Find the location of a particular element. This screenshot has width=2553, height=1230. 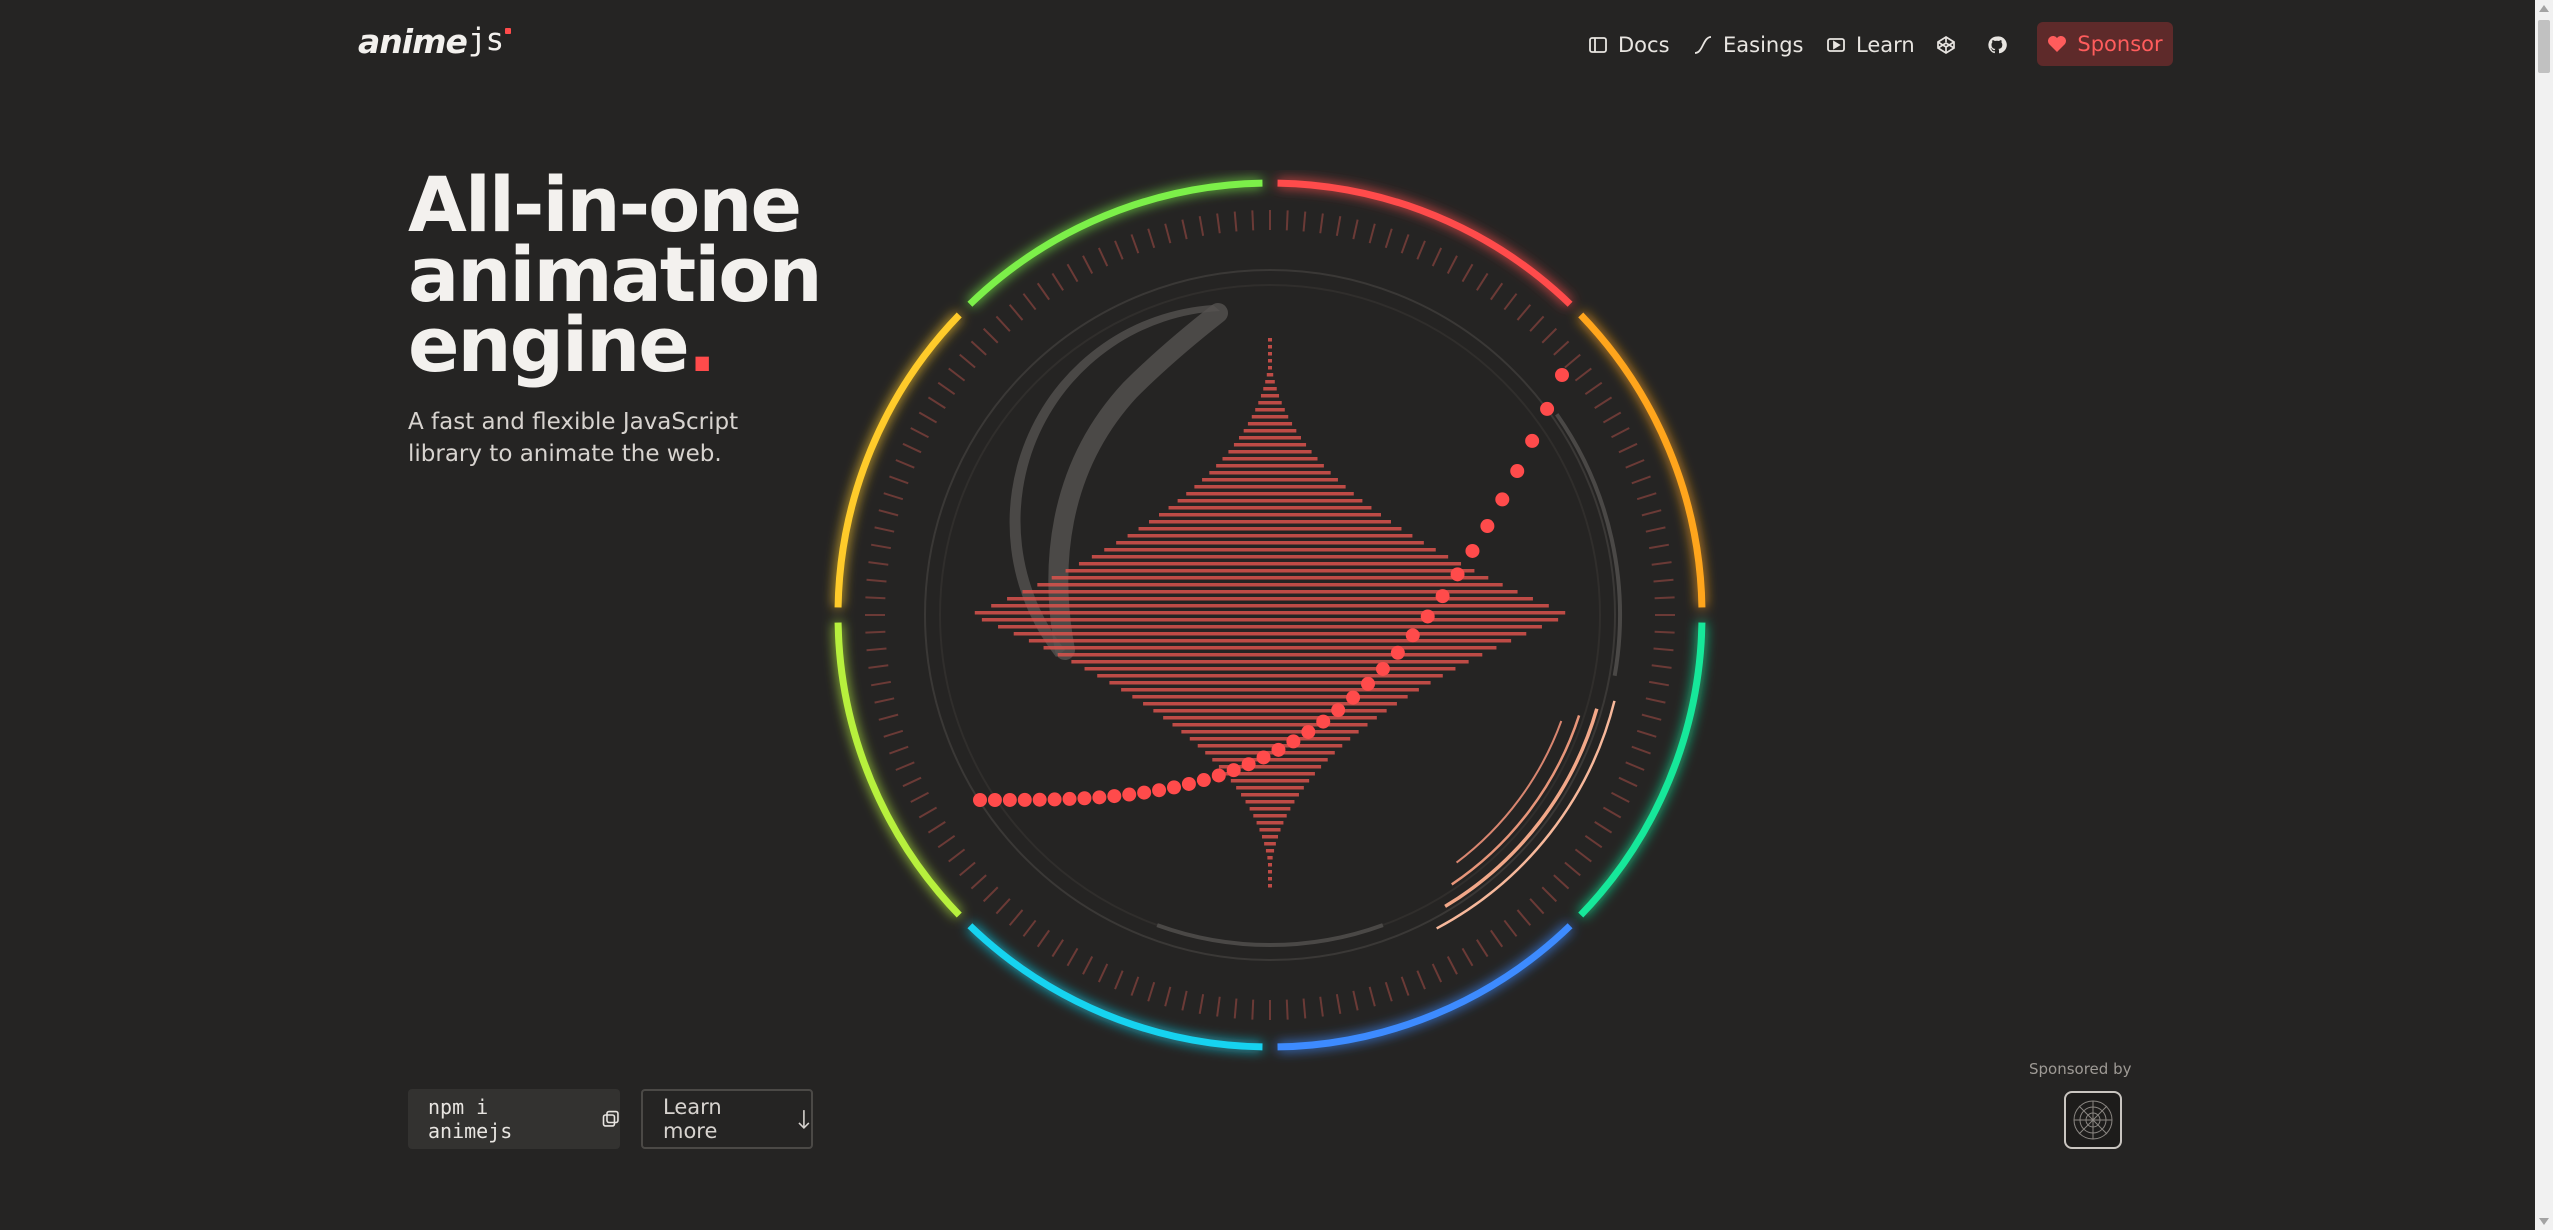

sponsor-button: Sponsor is located at coordinates (2105, 44).